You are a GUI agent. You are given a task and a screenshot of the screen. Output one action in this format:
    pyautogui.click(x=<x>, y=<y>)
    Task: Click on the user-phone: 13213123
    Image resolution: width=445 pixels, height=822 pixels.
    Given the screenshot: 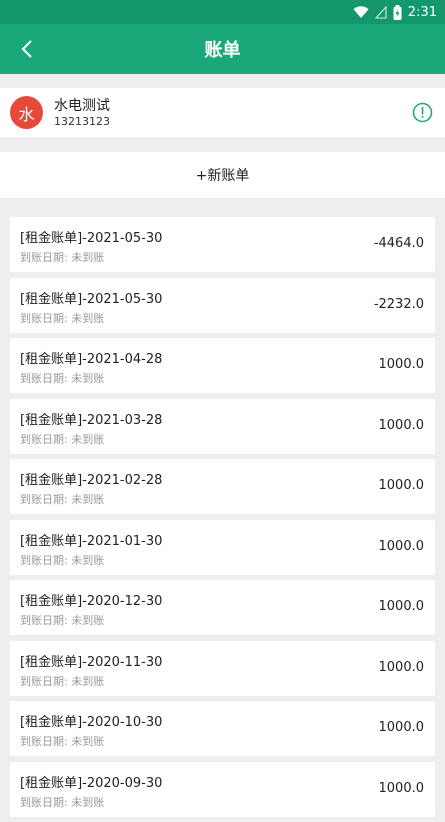 What is the action you would take?
    pyautogui.click(x=82, y=121)
    